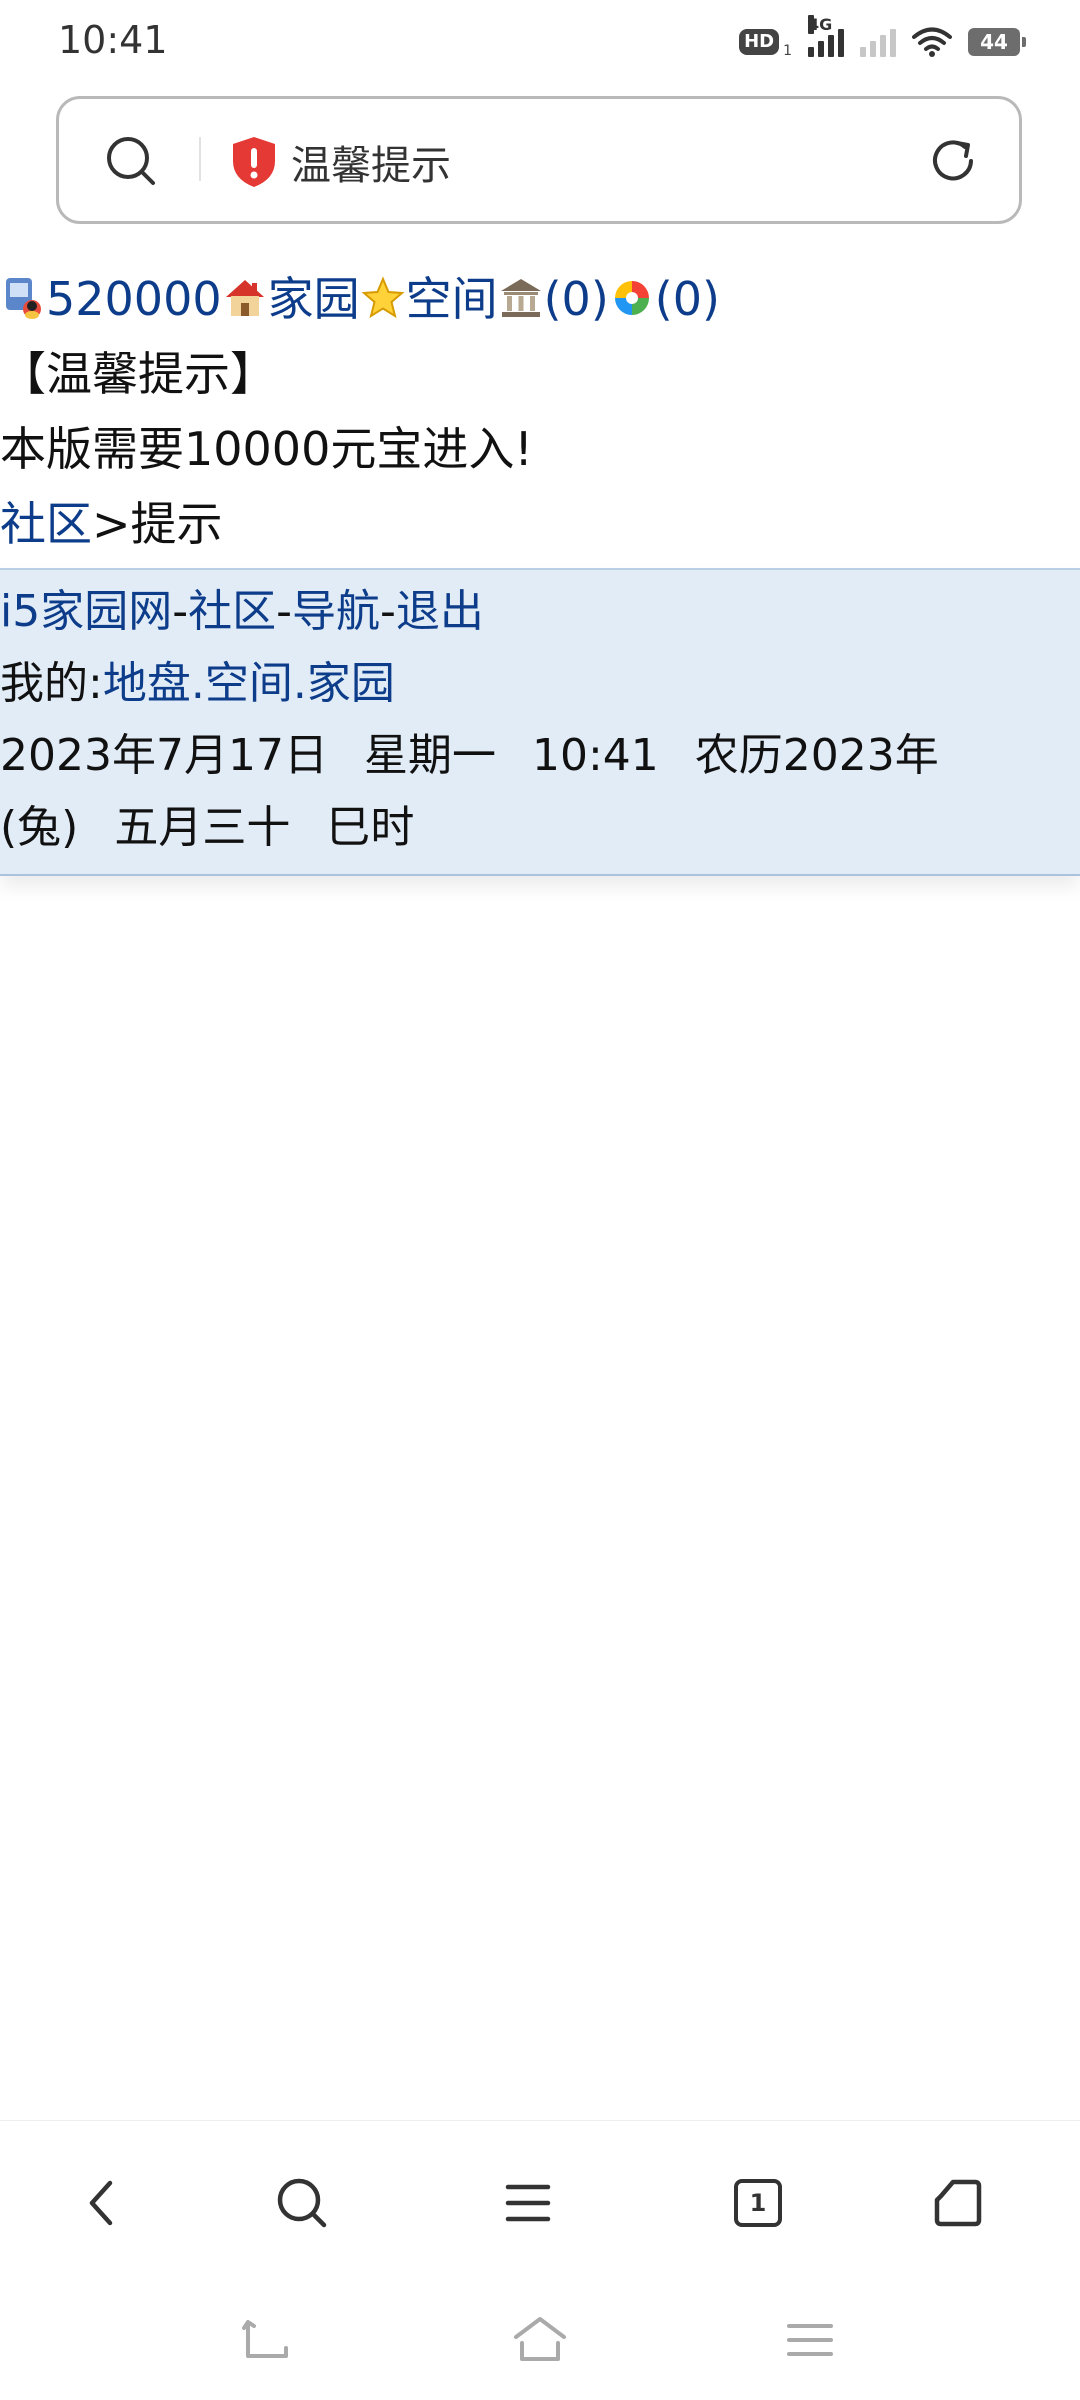 The image size is (1080, 2400). Describe the element at coordinates (440, 611) in the screenshot. I see `logout-link: 退出` at that location.